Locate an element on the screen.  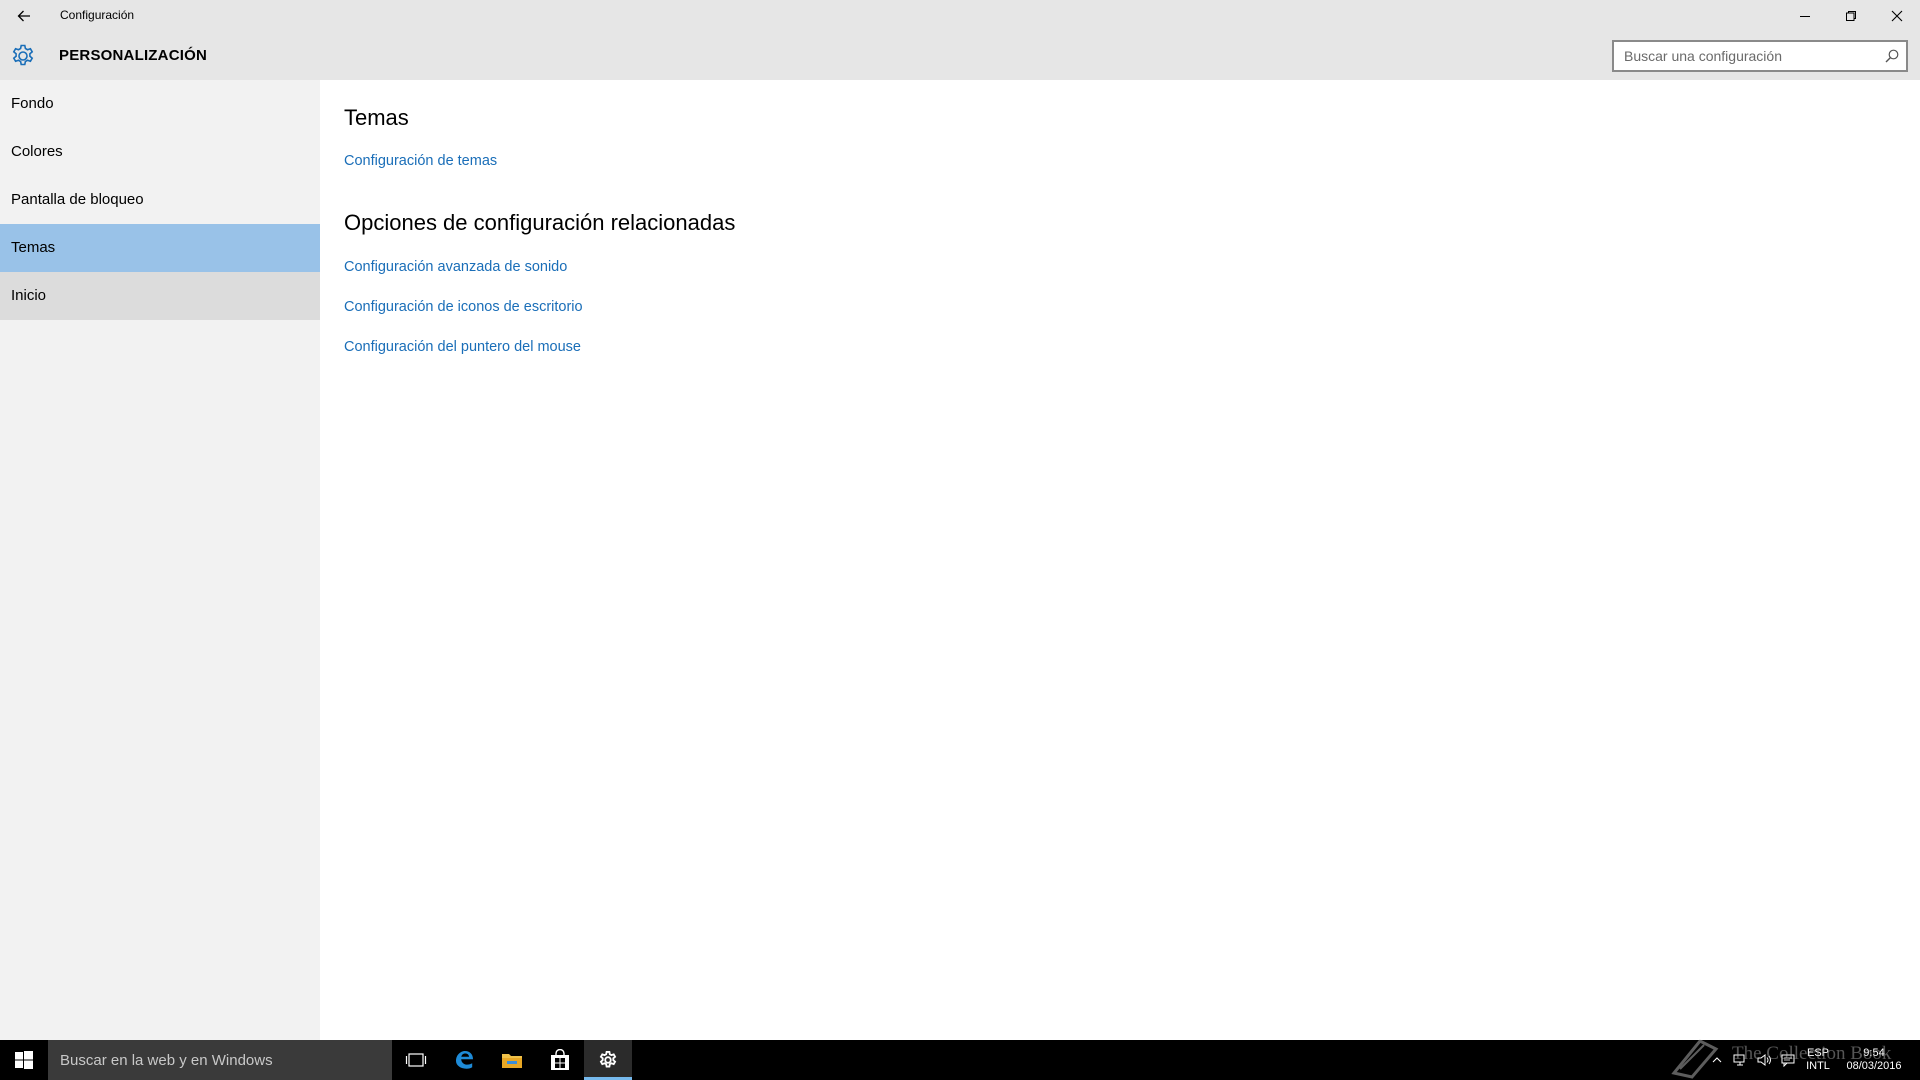
language-indicator: ESP INTL is located at coordinates (1818, 1060).